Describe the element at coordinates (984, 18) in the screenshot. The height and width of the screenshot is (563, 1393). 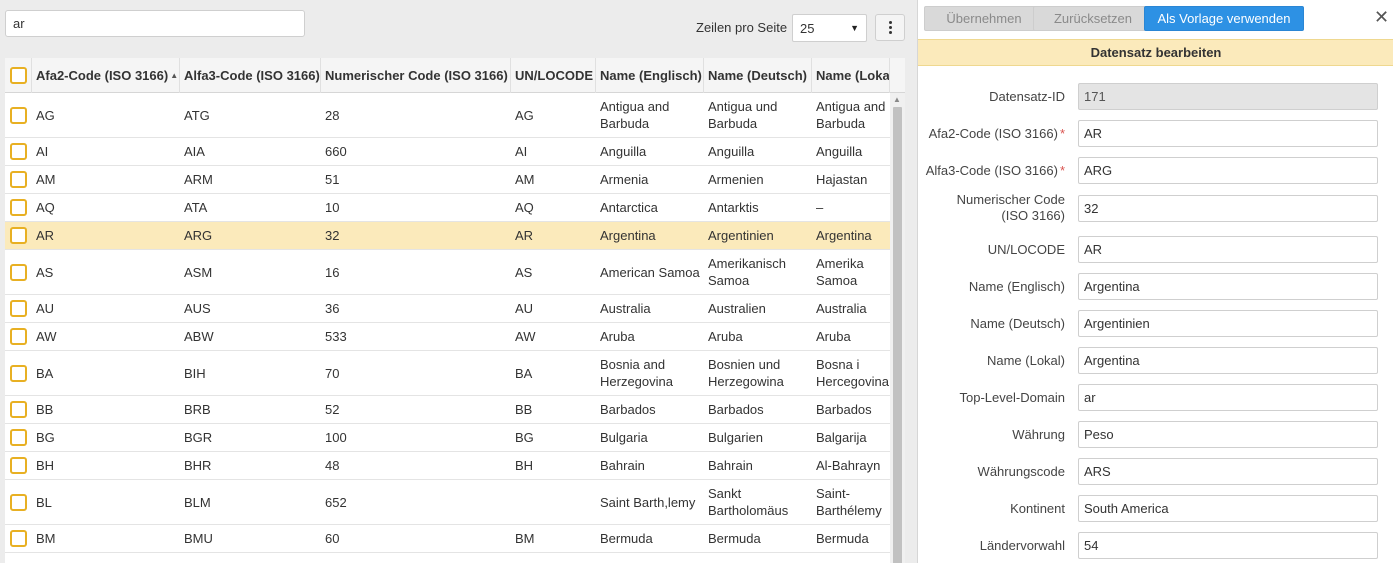
I see `apply-button: Übernehmen` at that location.